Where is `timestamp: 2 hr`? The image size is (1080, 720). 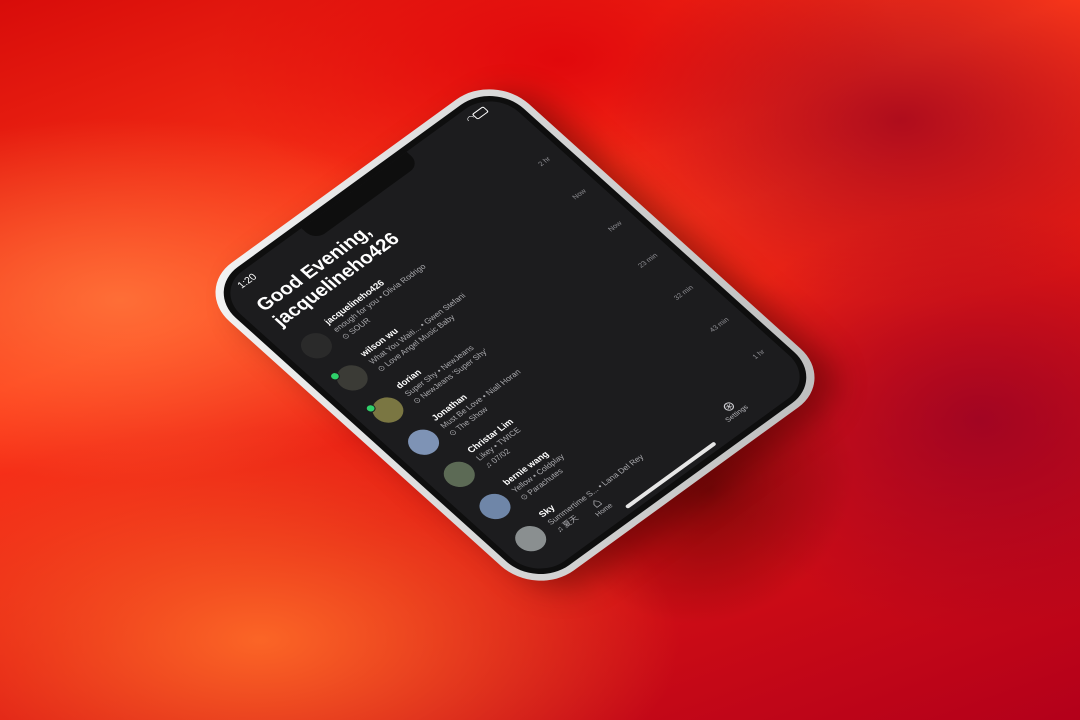
timestamp: 2 hr is located at coordinates (545, 161).